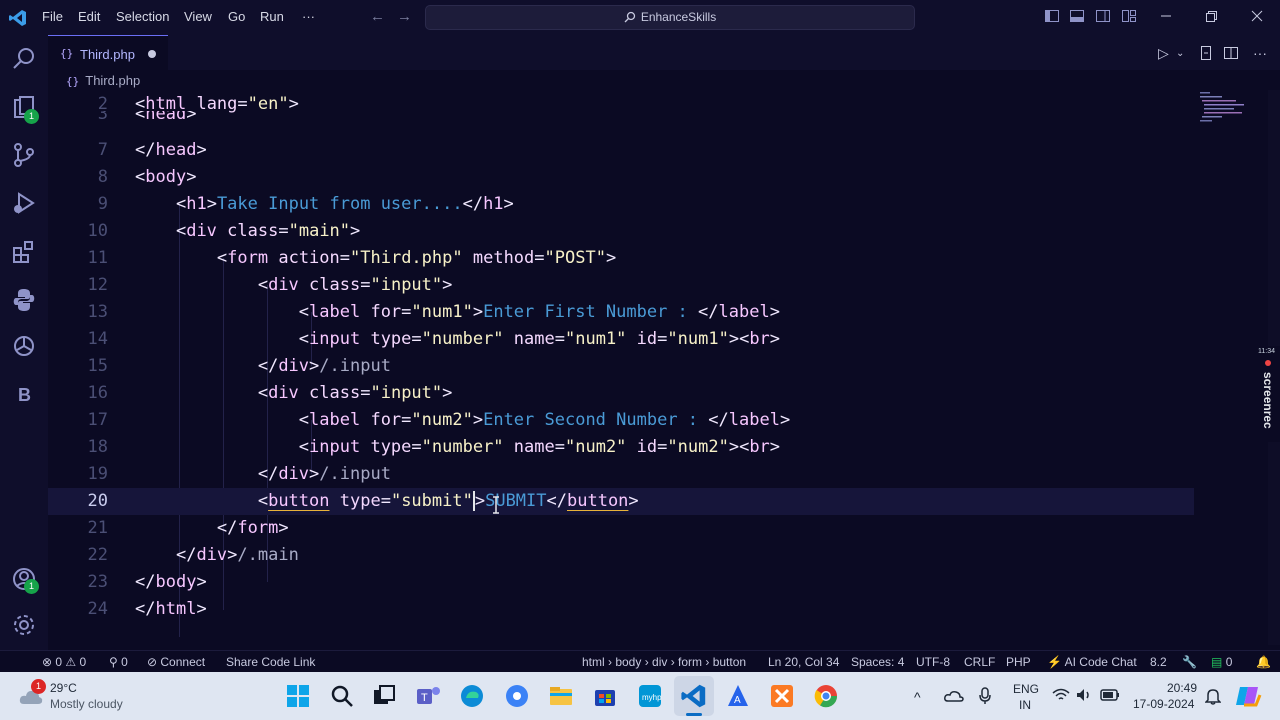 This screenshot has width=1280, height=720. I want to click on taskbar-search-icon, so click(342, 696).